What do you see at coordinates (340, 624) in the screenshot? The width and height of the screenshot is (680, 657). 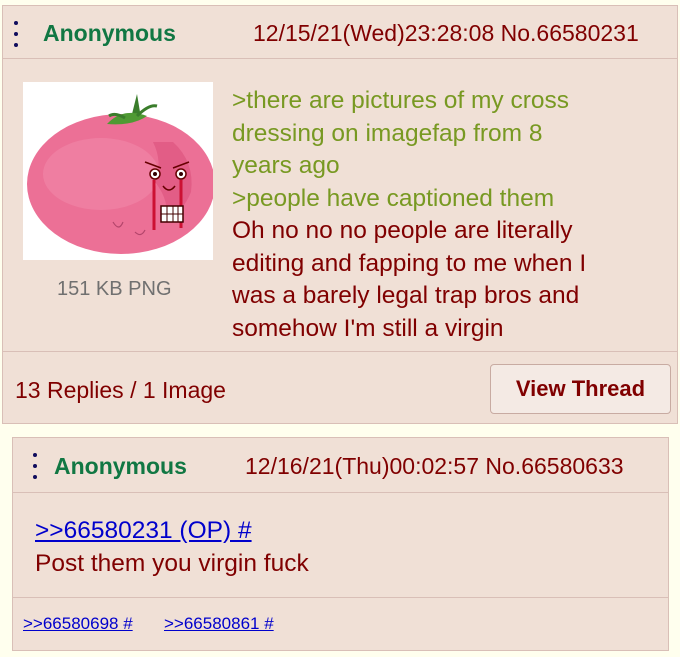 I see `post-footer: >>66580698 # >>66580861 #` at bounding box center [340, 624].